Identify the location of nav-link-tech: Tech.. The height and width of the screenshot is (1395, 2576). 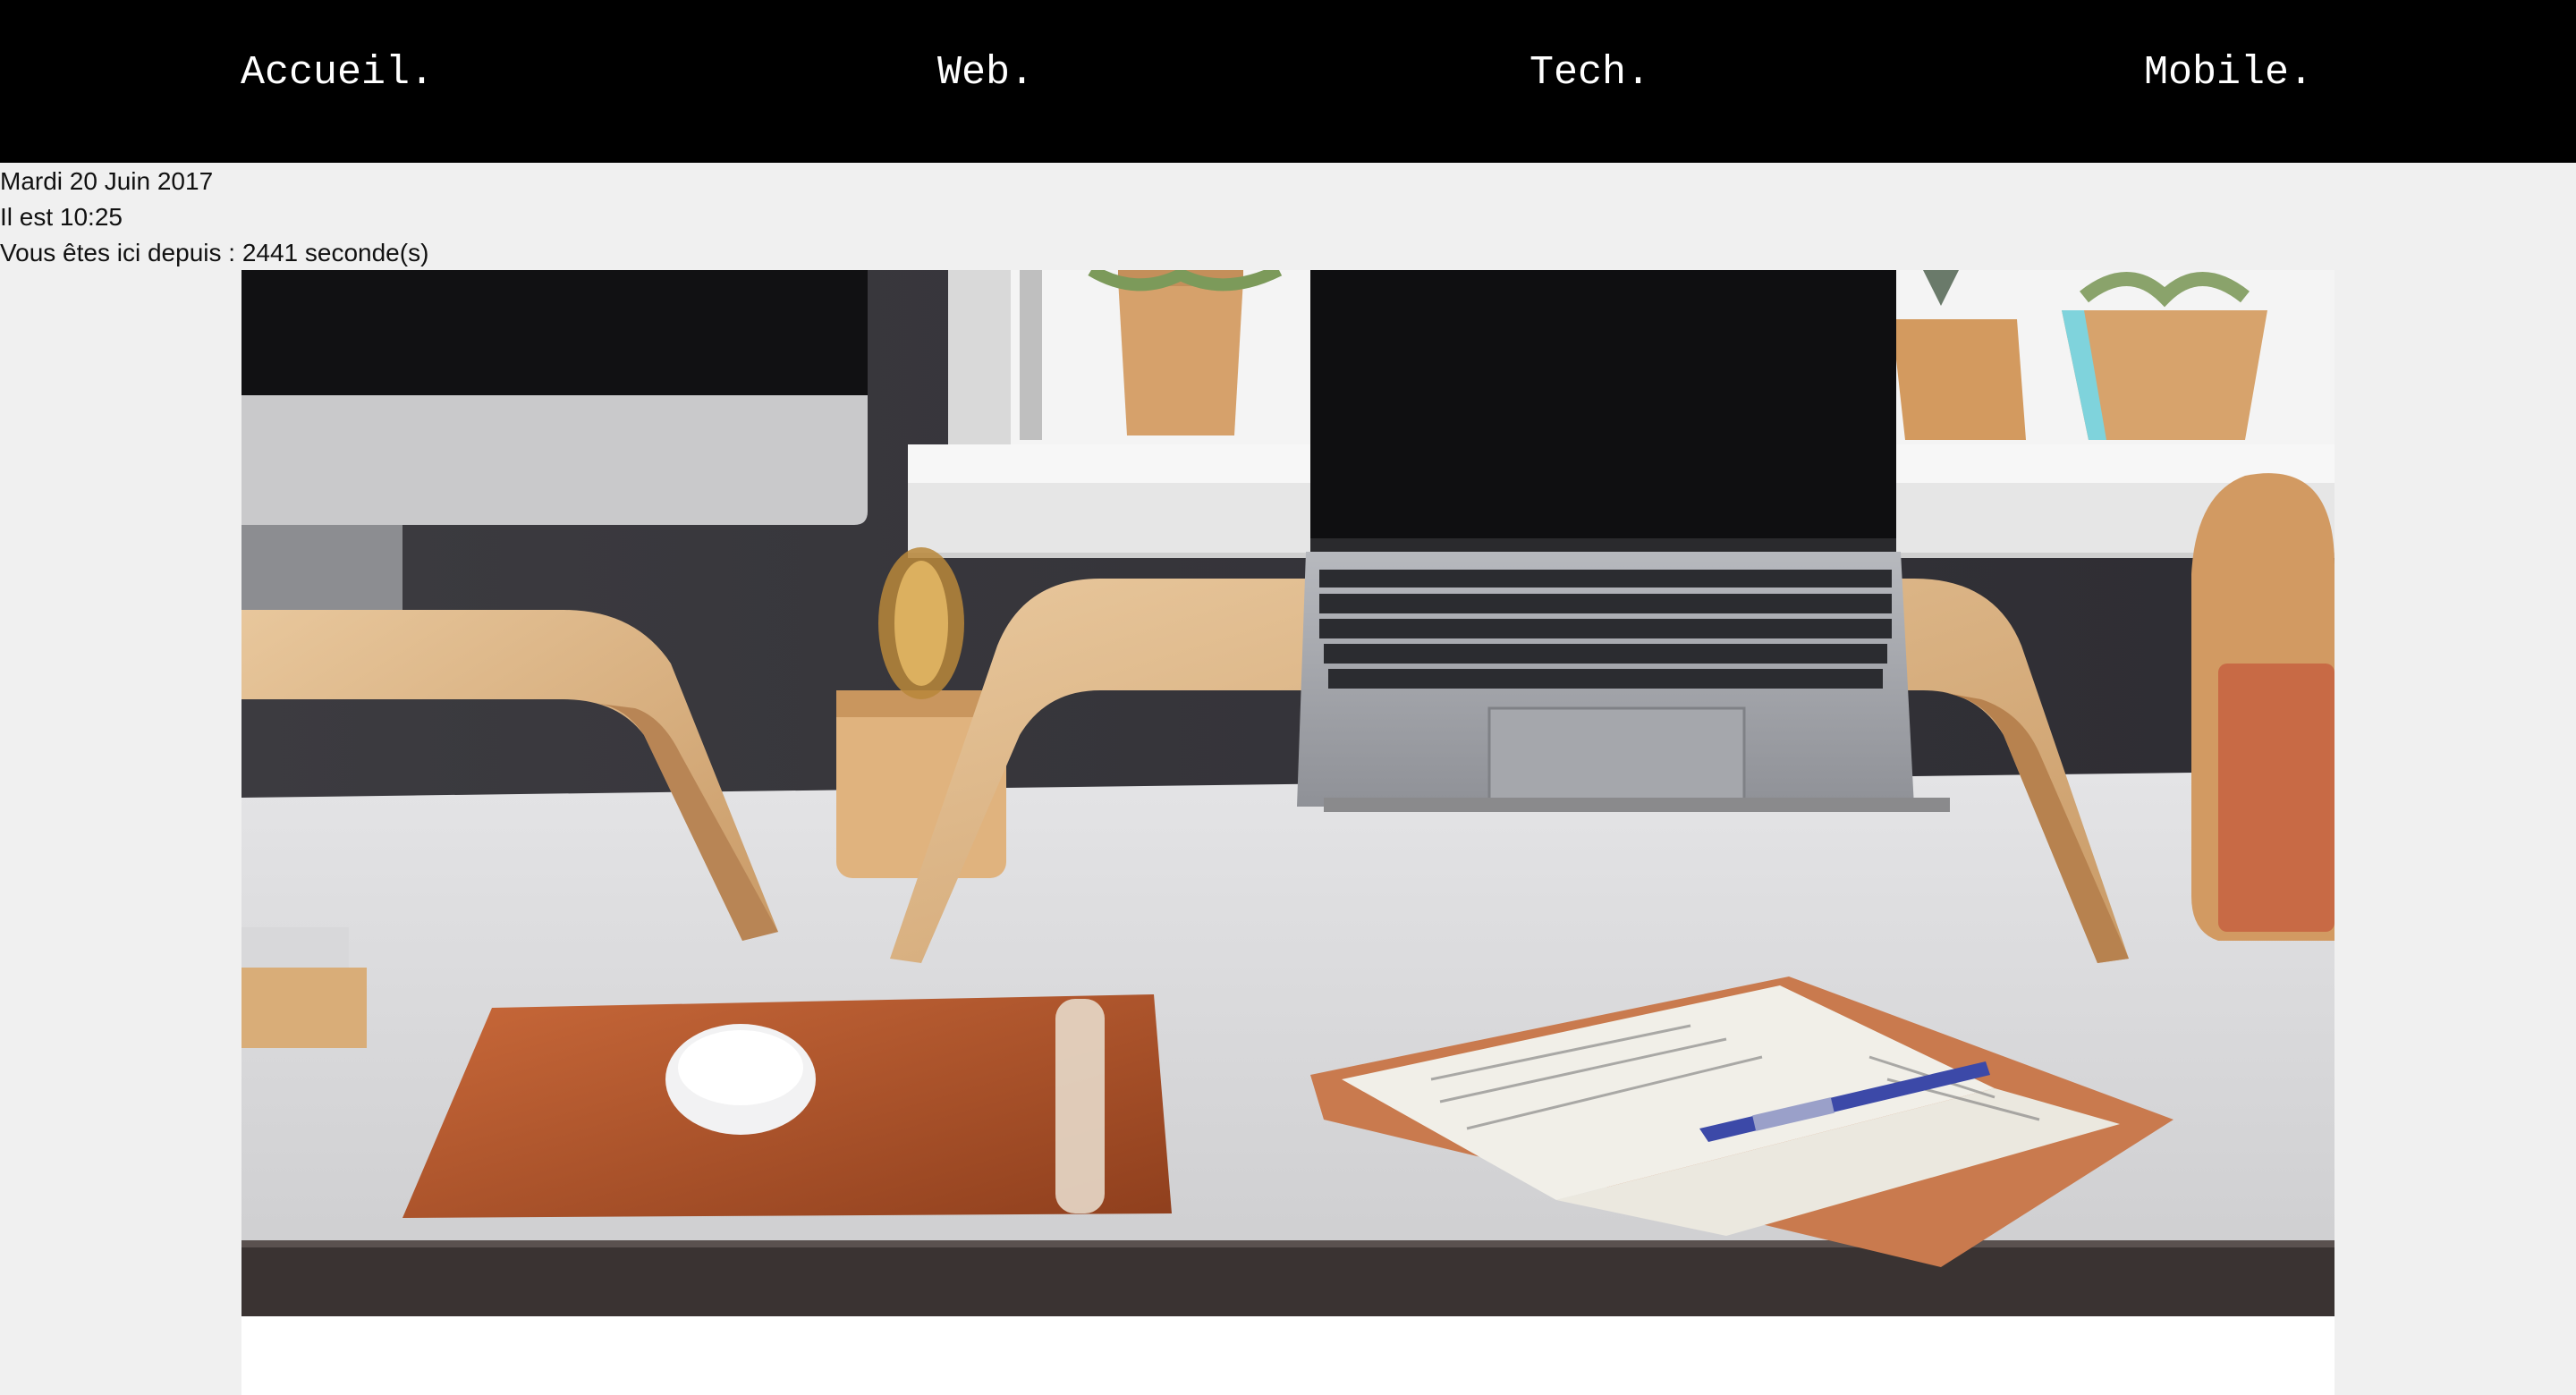
(1590, 73).